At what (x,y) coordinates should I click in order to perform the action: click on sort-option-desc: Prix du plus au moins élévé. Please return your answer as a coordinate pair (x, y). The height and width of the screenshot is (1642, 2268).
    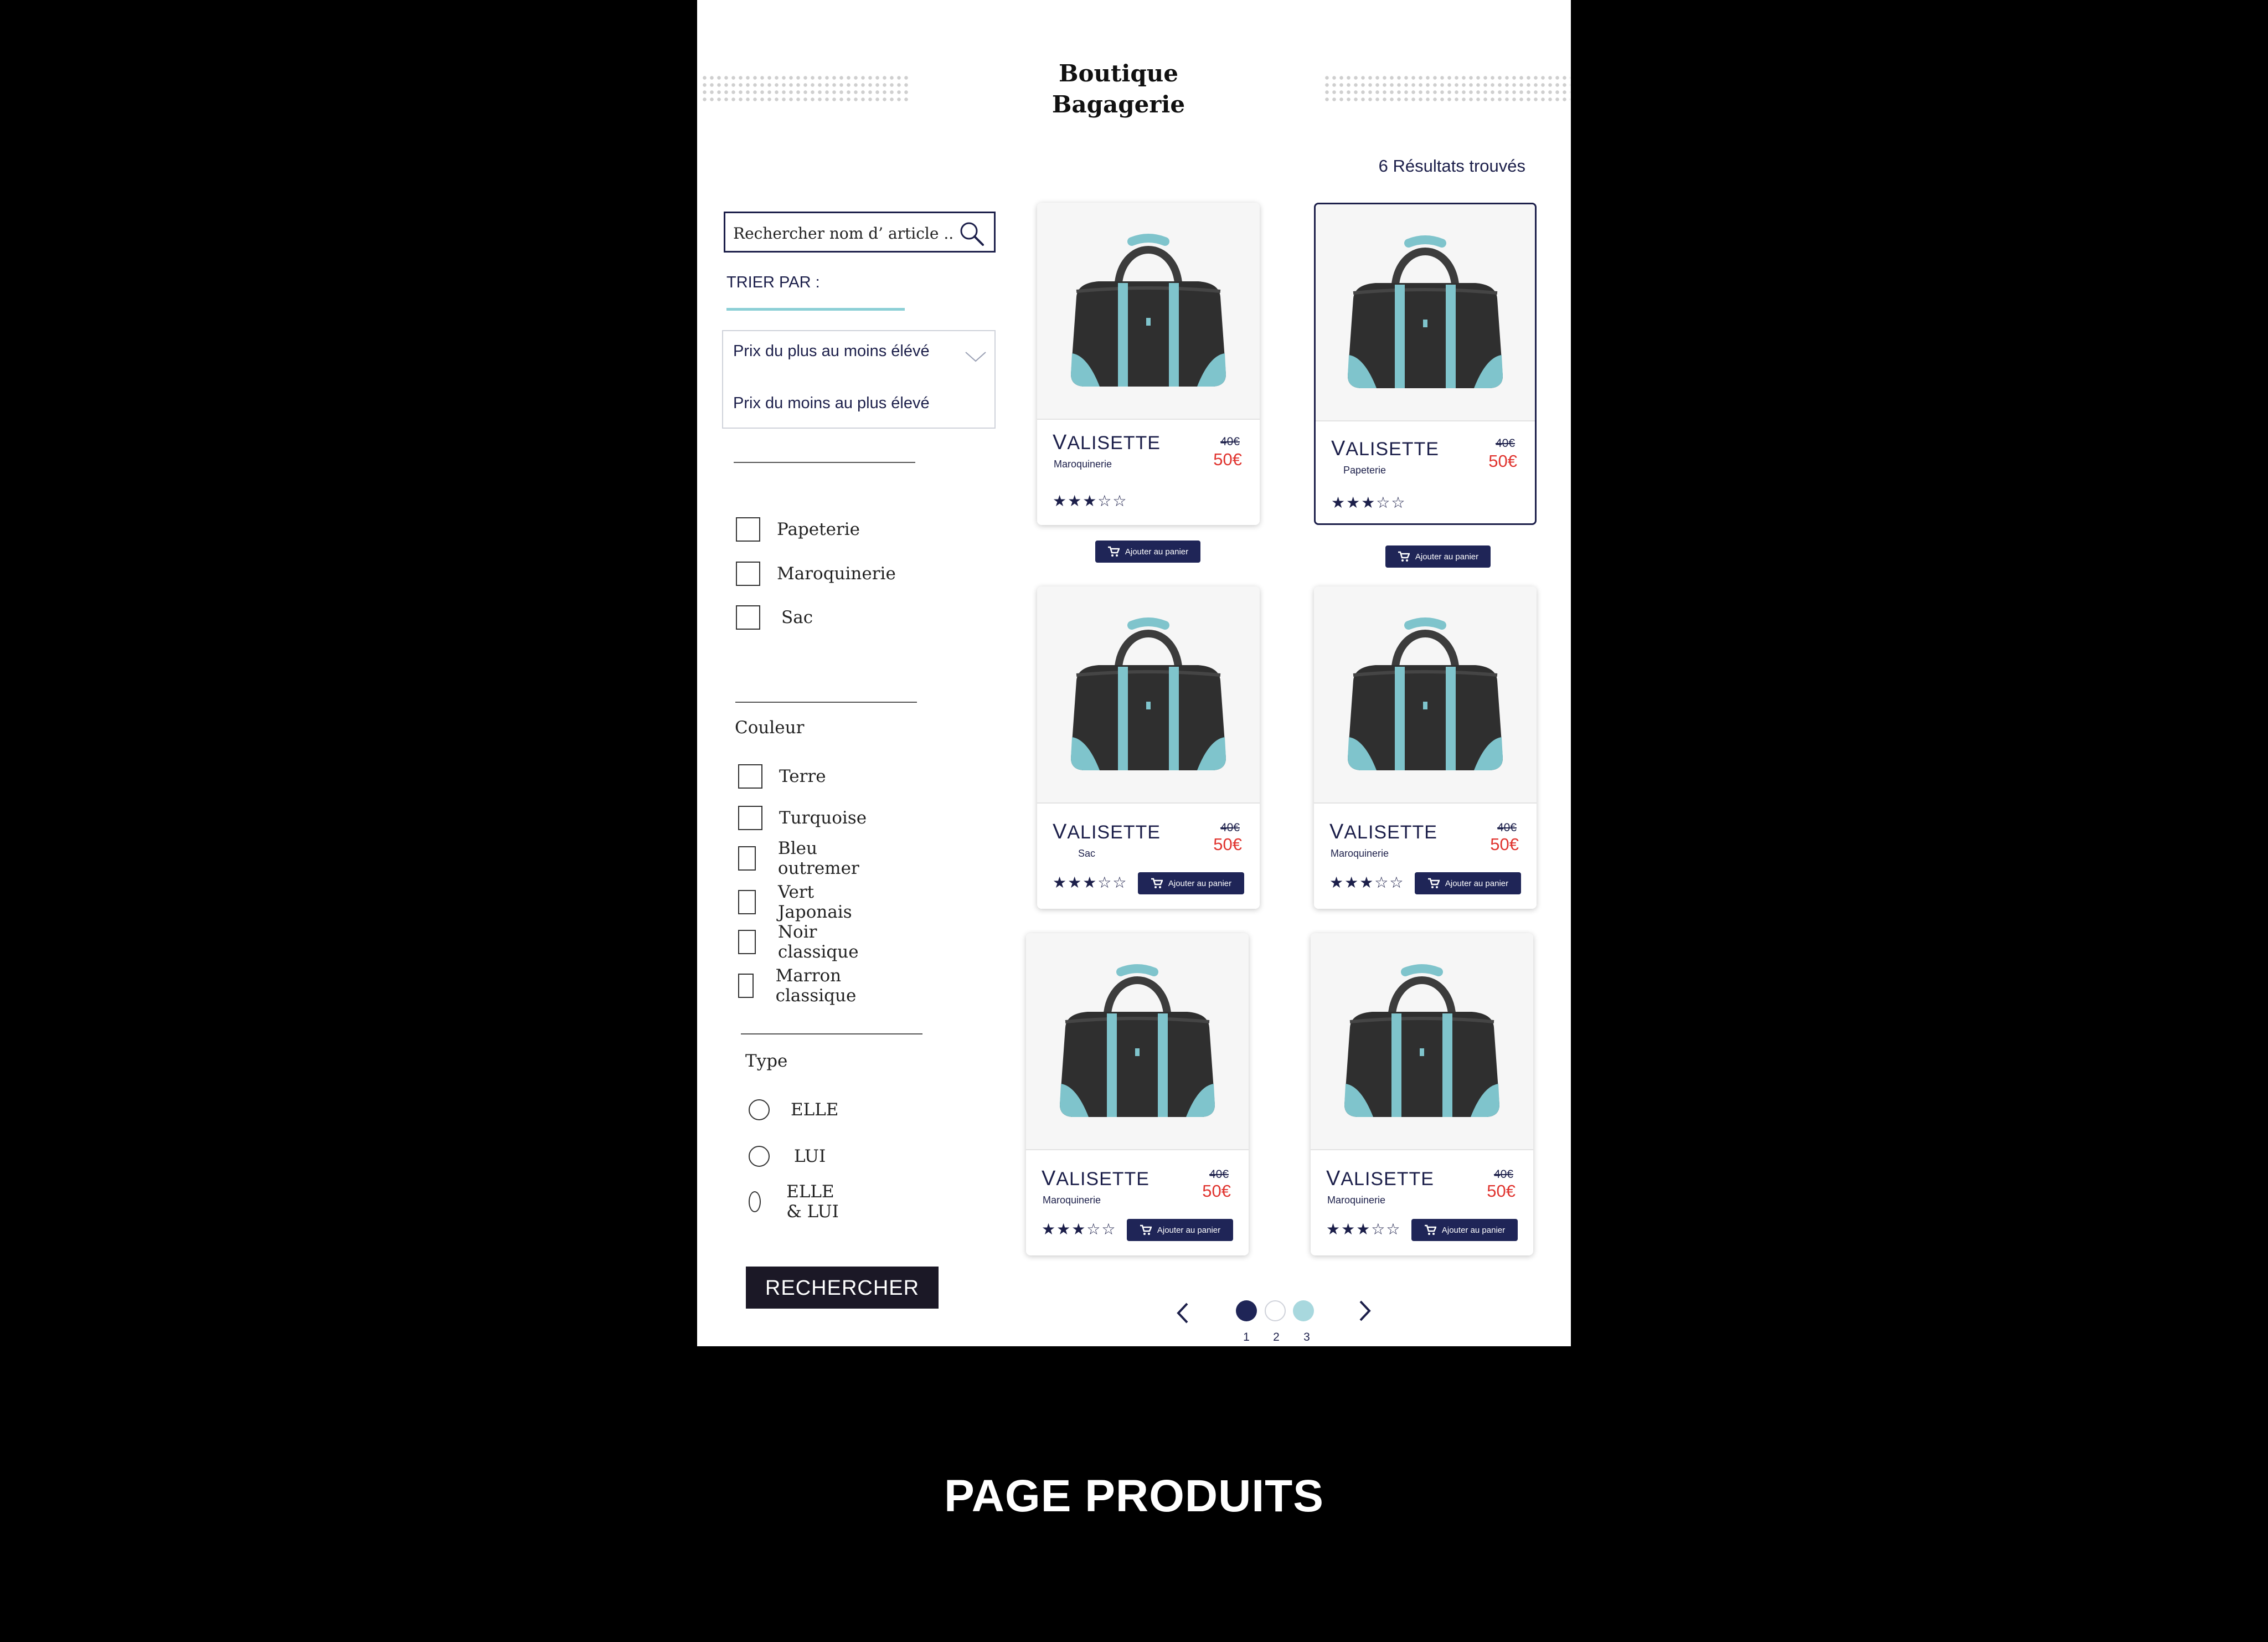
    Looking at the image, I should click on (831, 352).